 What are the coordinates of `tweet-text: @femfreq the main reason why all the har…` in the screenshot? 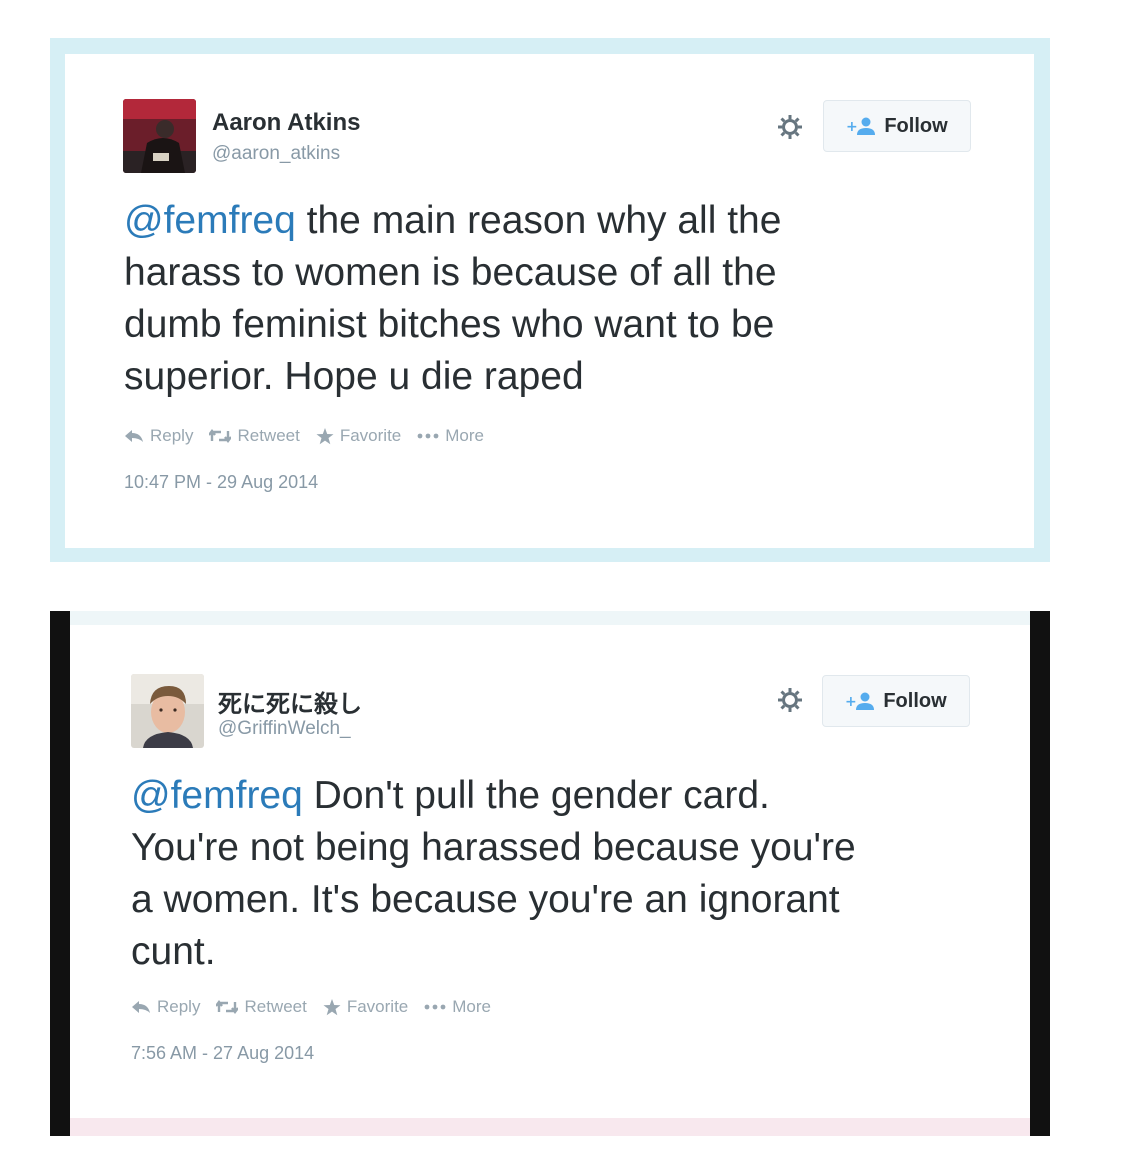 It's located at (452, 299).